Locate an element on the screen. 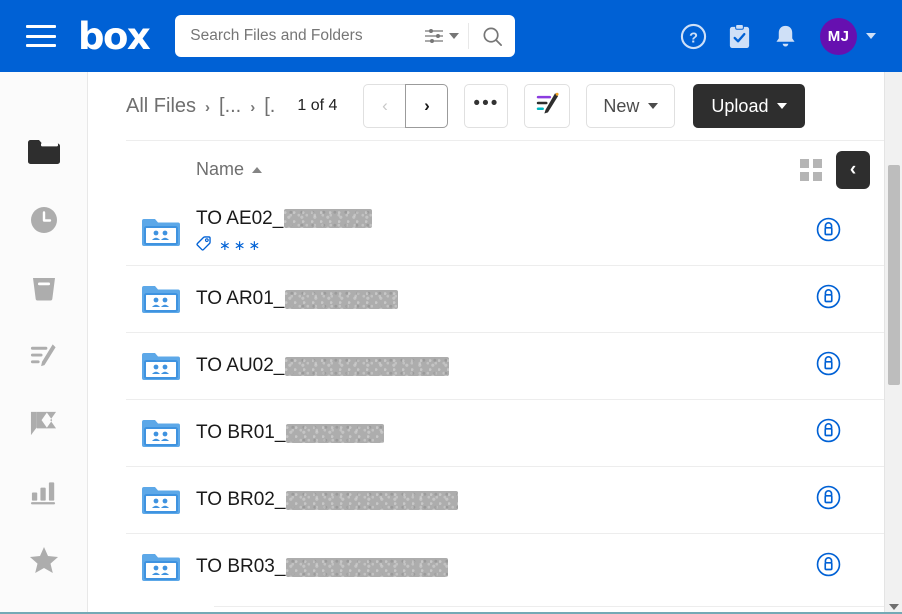 Image resolution: width=902 pixels, height=614 pixels. sidebar-item-insights is located at coordinates (44, 494).